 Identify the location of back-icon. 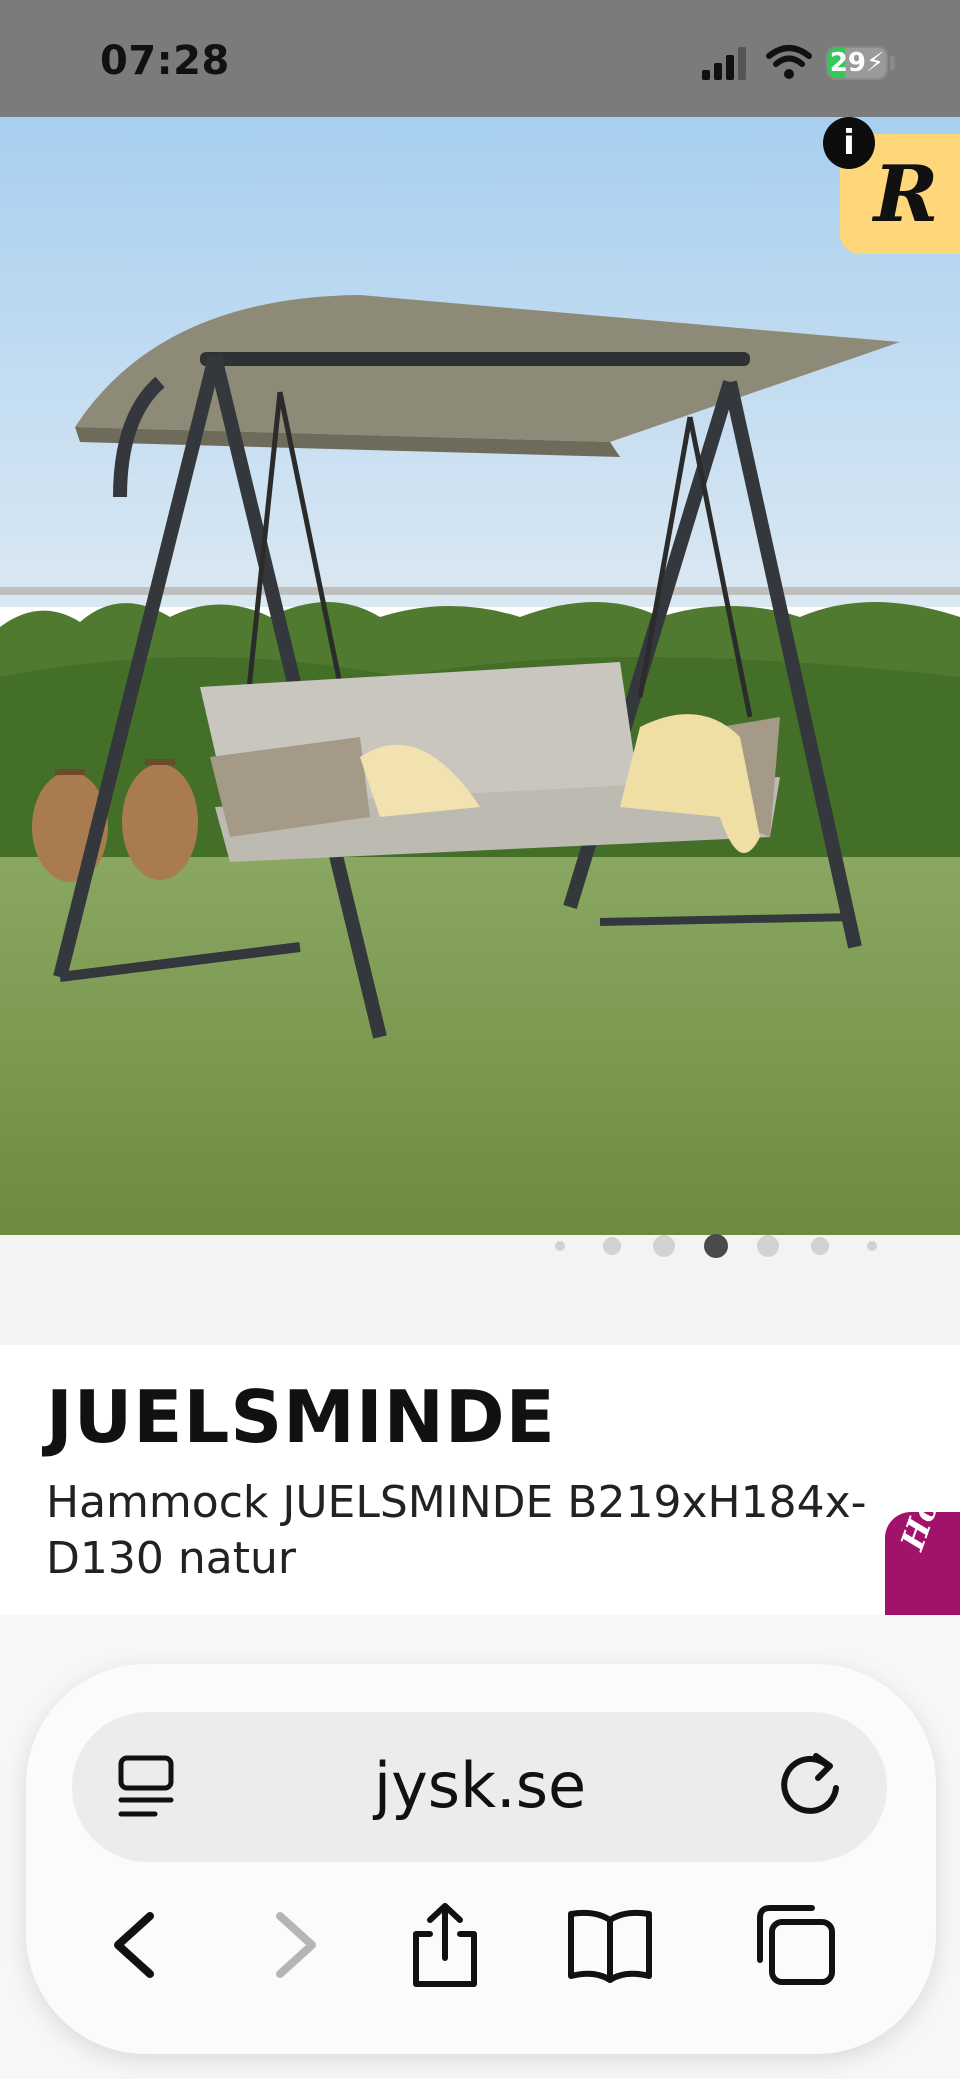
(135, 1945).